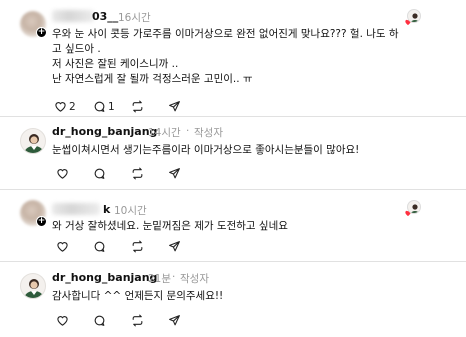 This screenshot has width=466, height=337. I want to click on timestamp: 16시간, so click(134, 17).